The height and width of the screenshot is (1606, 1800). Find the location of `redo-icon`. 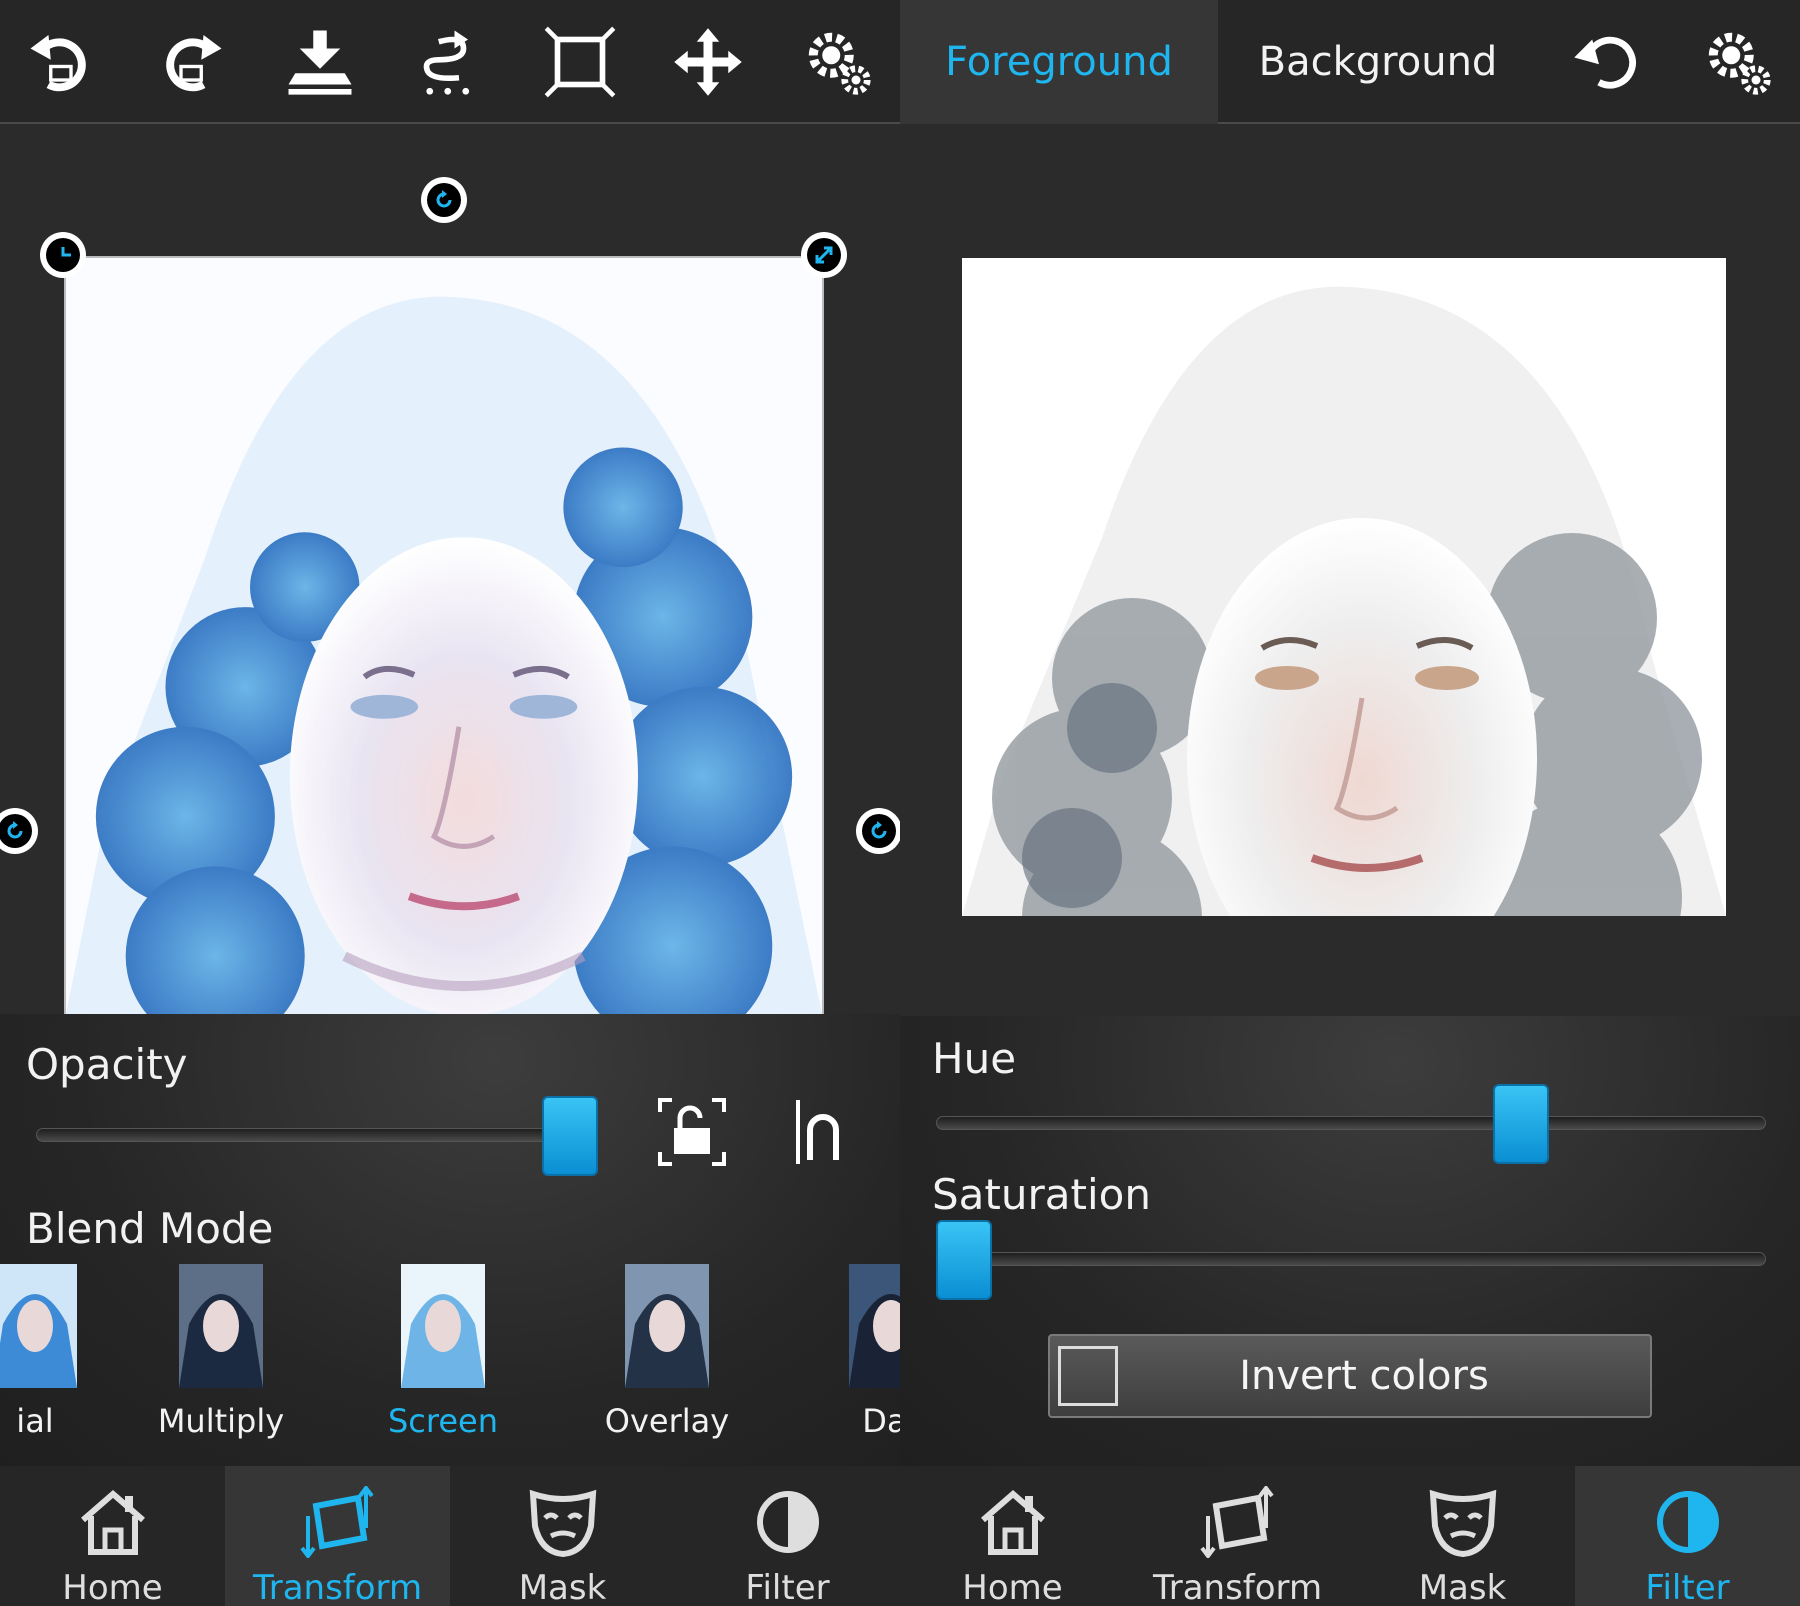

redo-icon is located at coordinates (190, 62).